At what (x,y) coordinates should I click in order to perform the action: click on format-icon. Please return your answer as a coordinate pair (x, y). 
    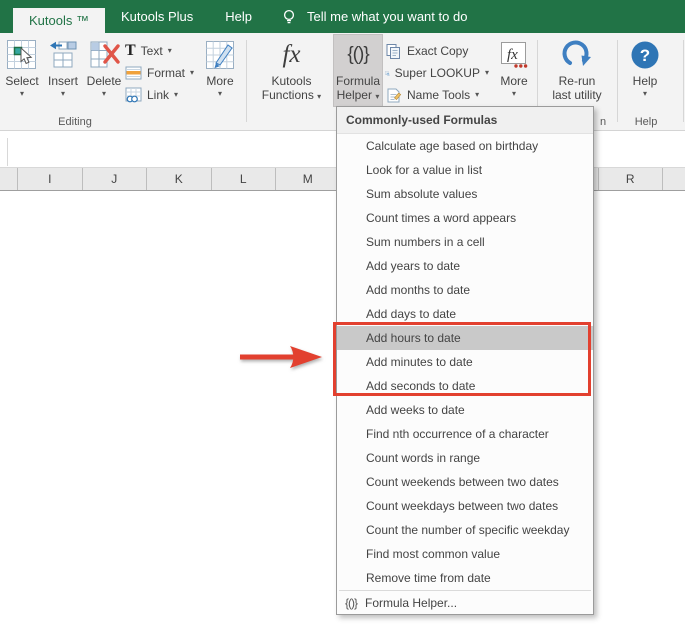
    Looking at the image, I should click on (133, 73).